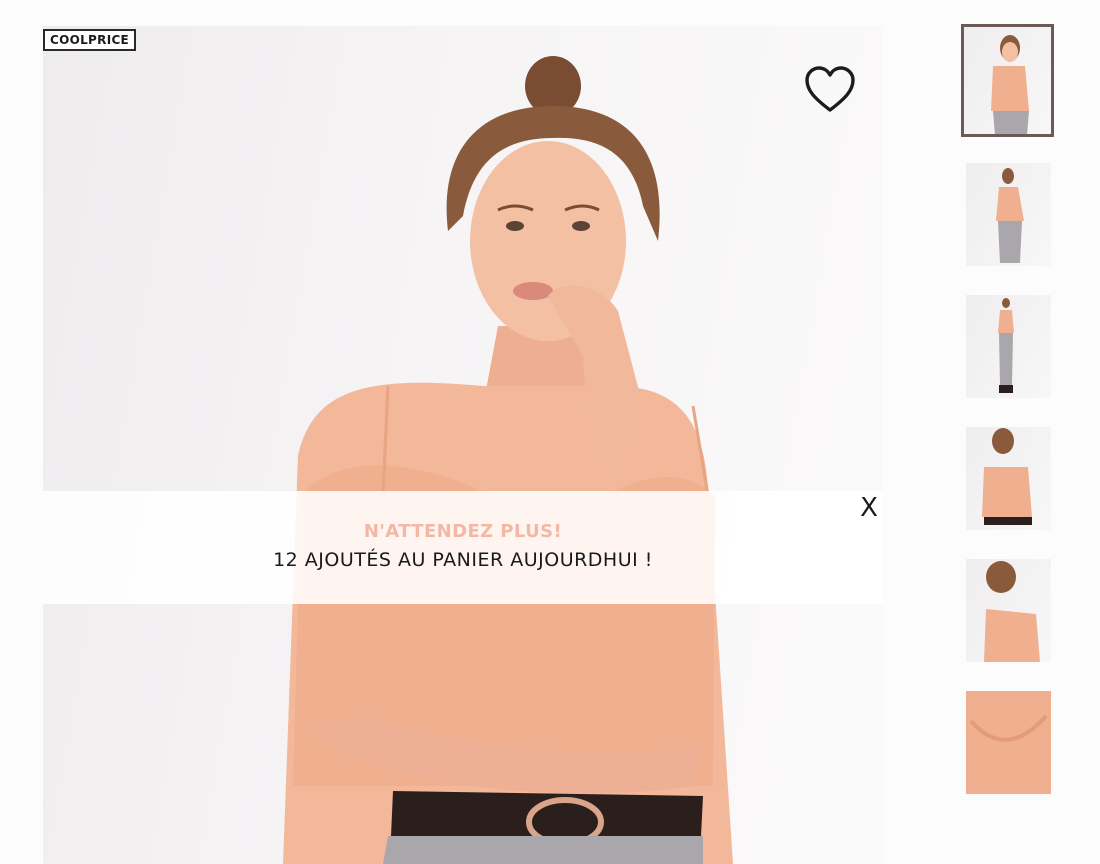  What do you see at coordinates (463, 531) in the screenshot?
I see `promo-headline: N'ATTENDEZ PLUS!` at bounding box center [463, 531].